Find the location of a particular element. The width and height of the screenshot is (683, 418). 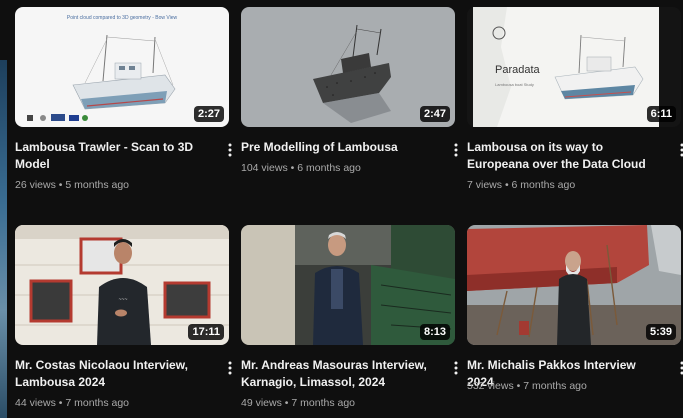

video-duration: 2:47 is located at coordinates (434, 114).